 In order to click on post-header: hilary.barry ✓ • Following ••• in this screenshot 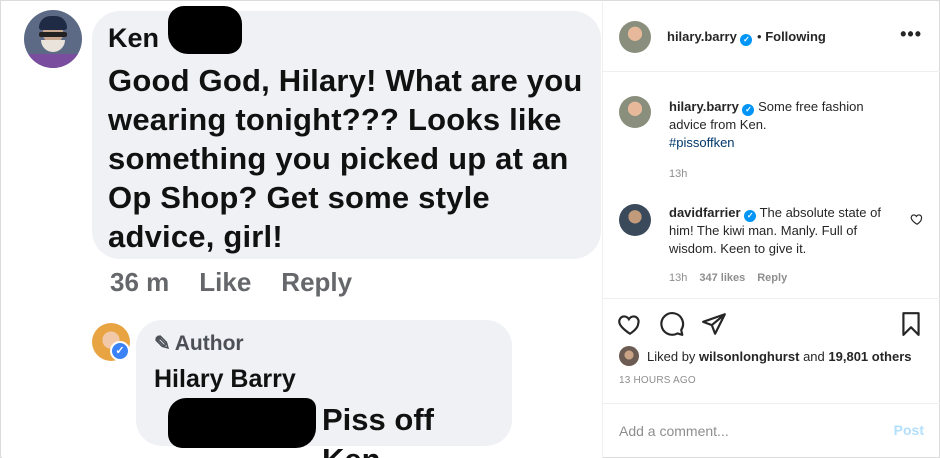, I will do `click(771, 37)`.